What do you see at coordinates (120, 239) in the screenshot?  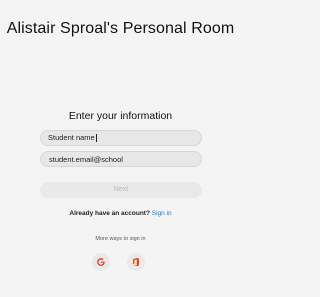 I see `more-ways-label: More ways to sign in` at bounding box center [120, 239].